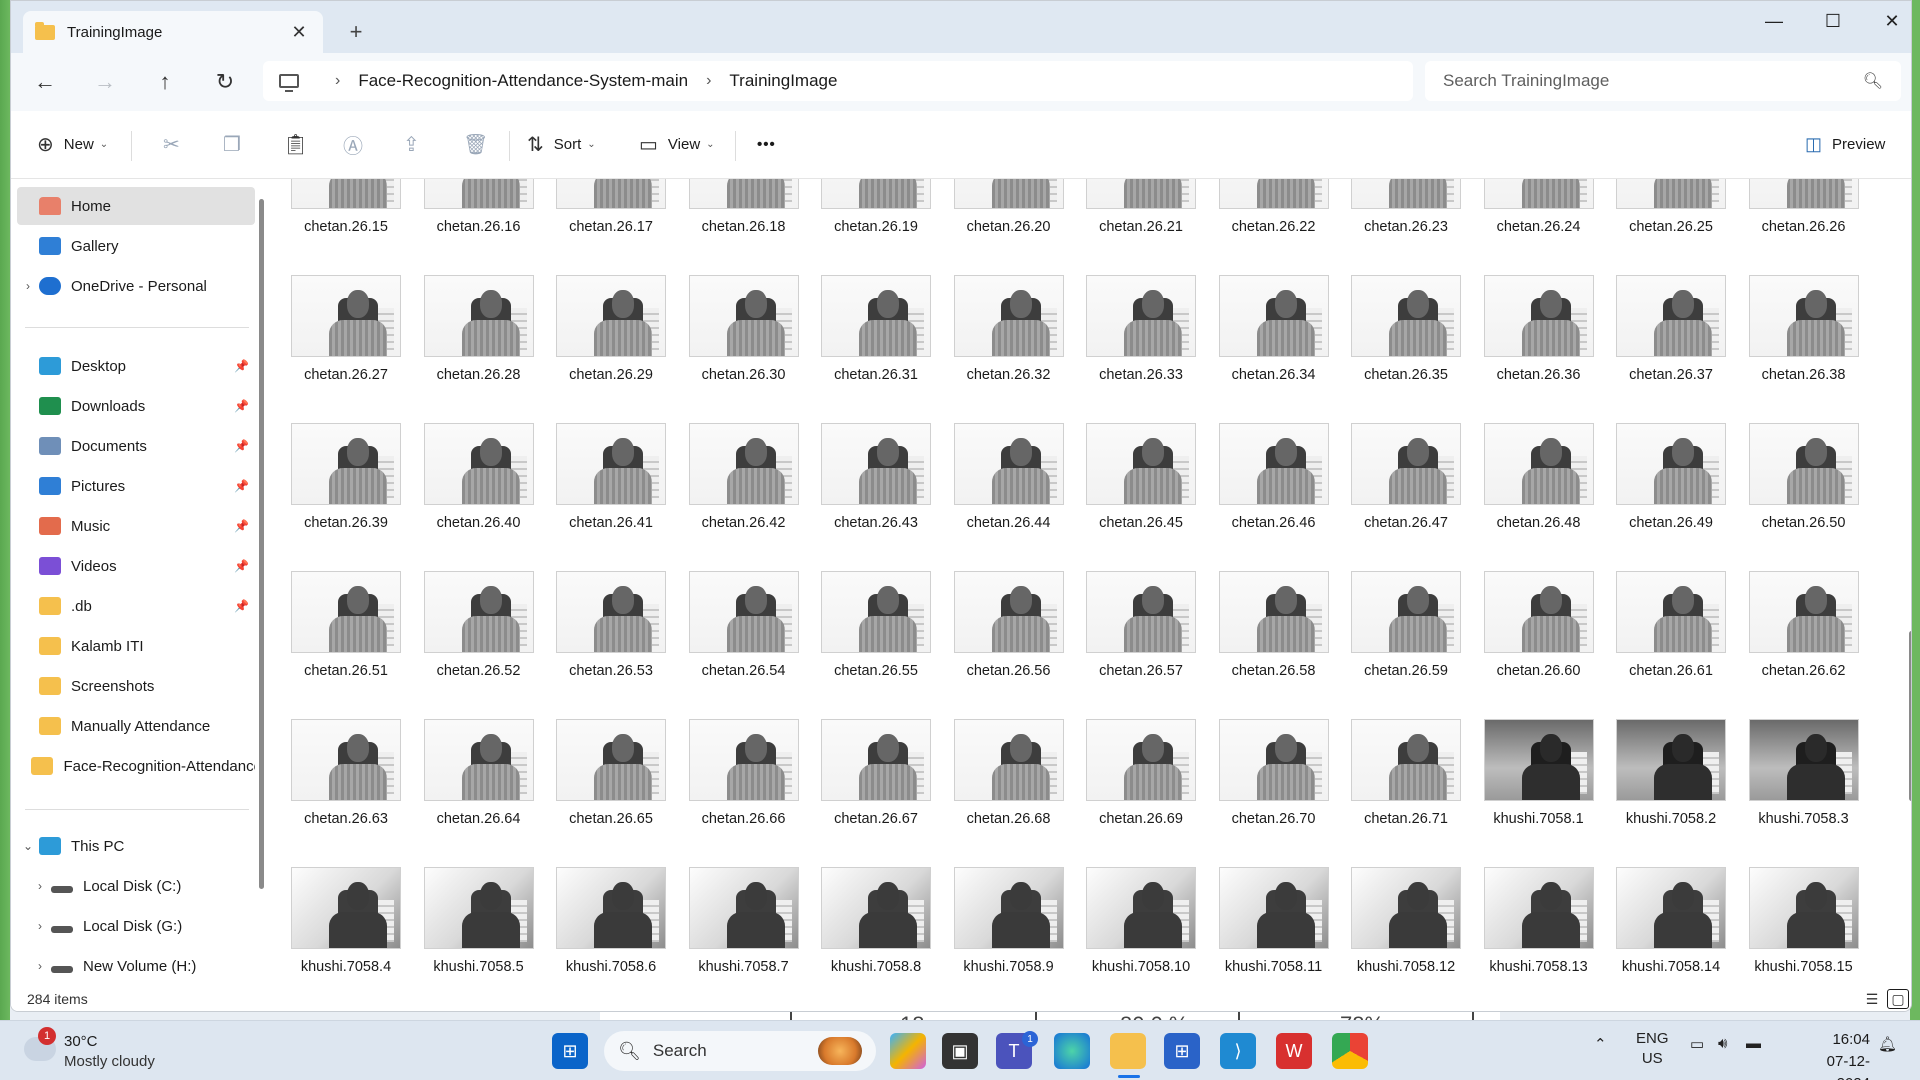  What do you see at coordinates (523, 81) in the screenshot?
I see `breadcrumb-item: Face-Recognition-Attendance-System-main` at bounding box center [523, 81].